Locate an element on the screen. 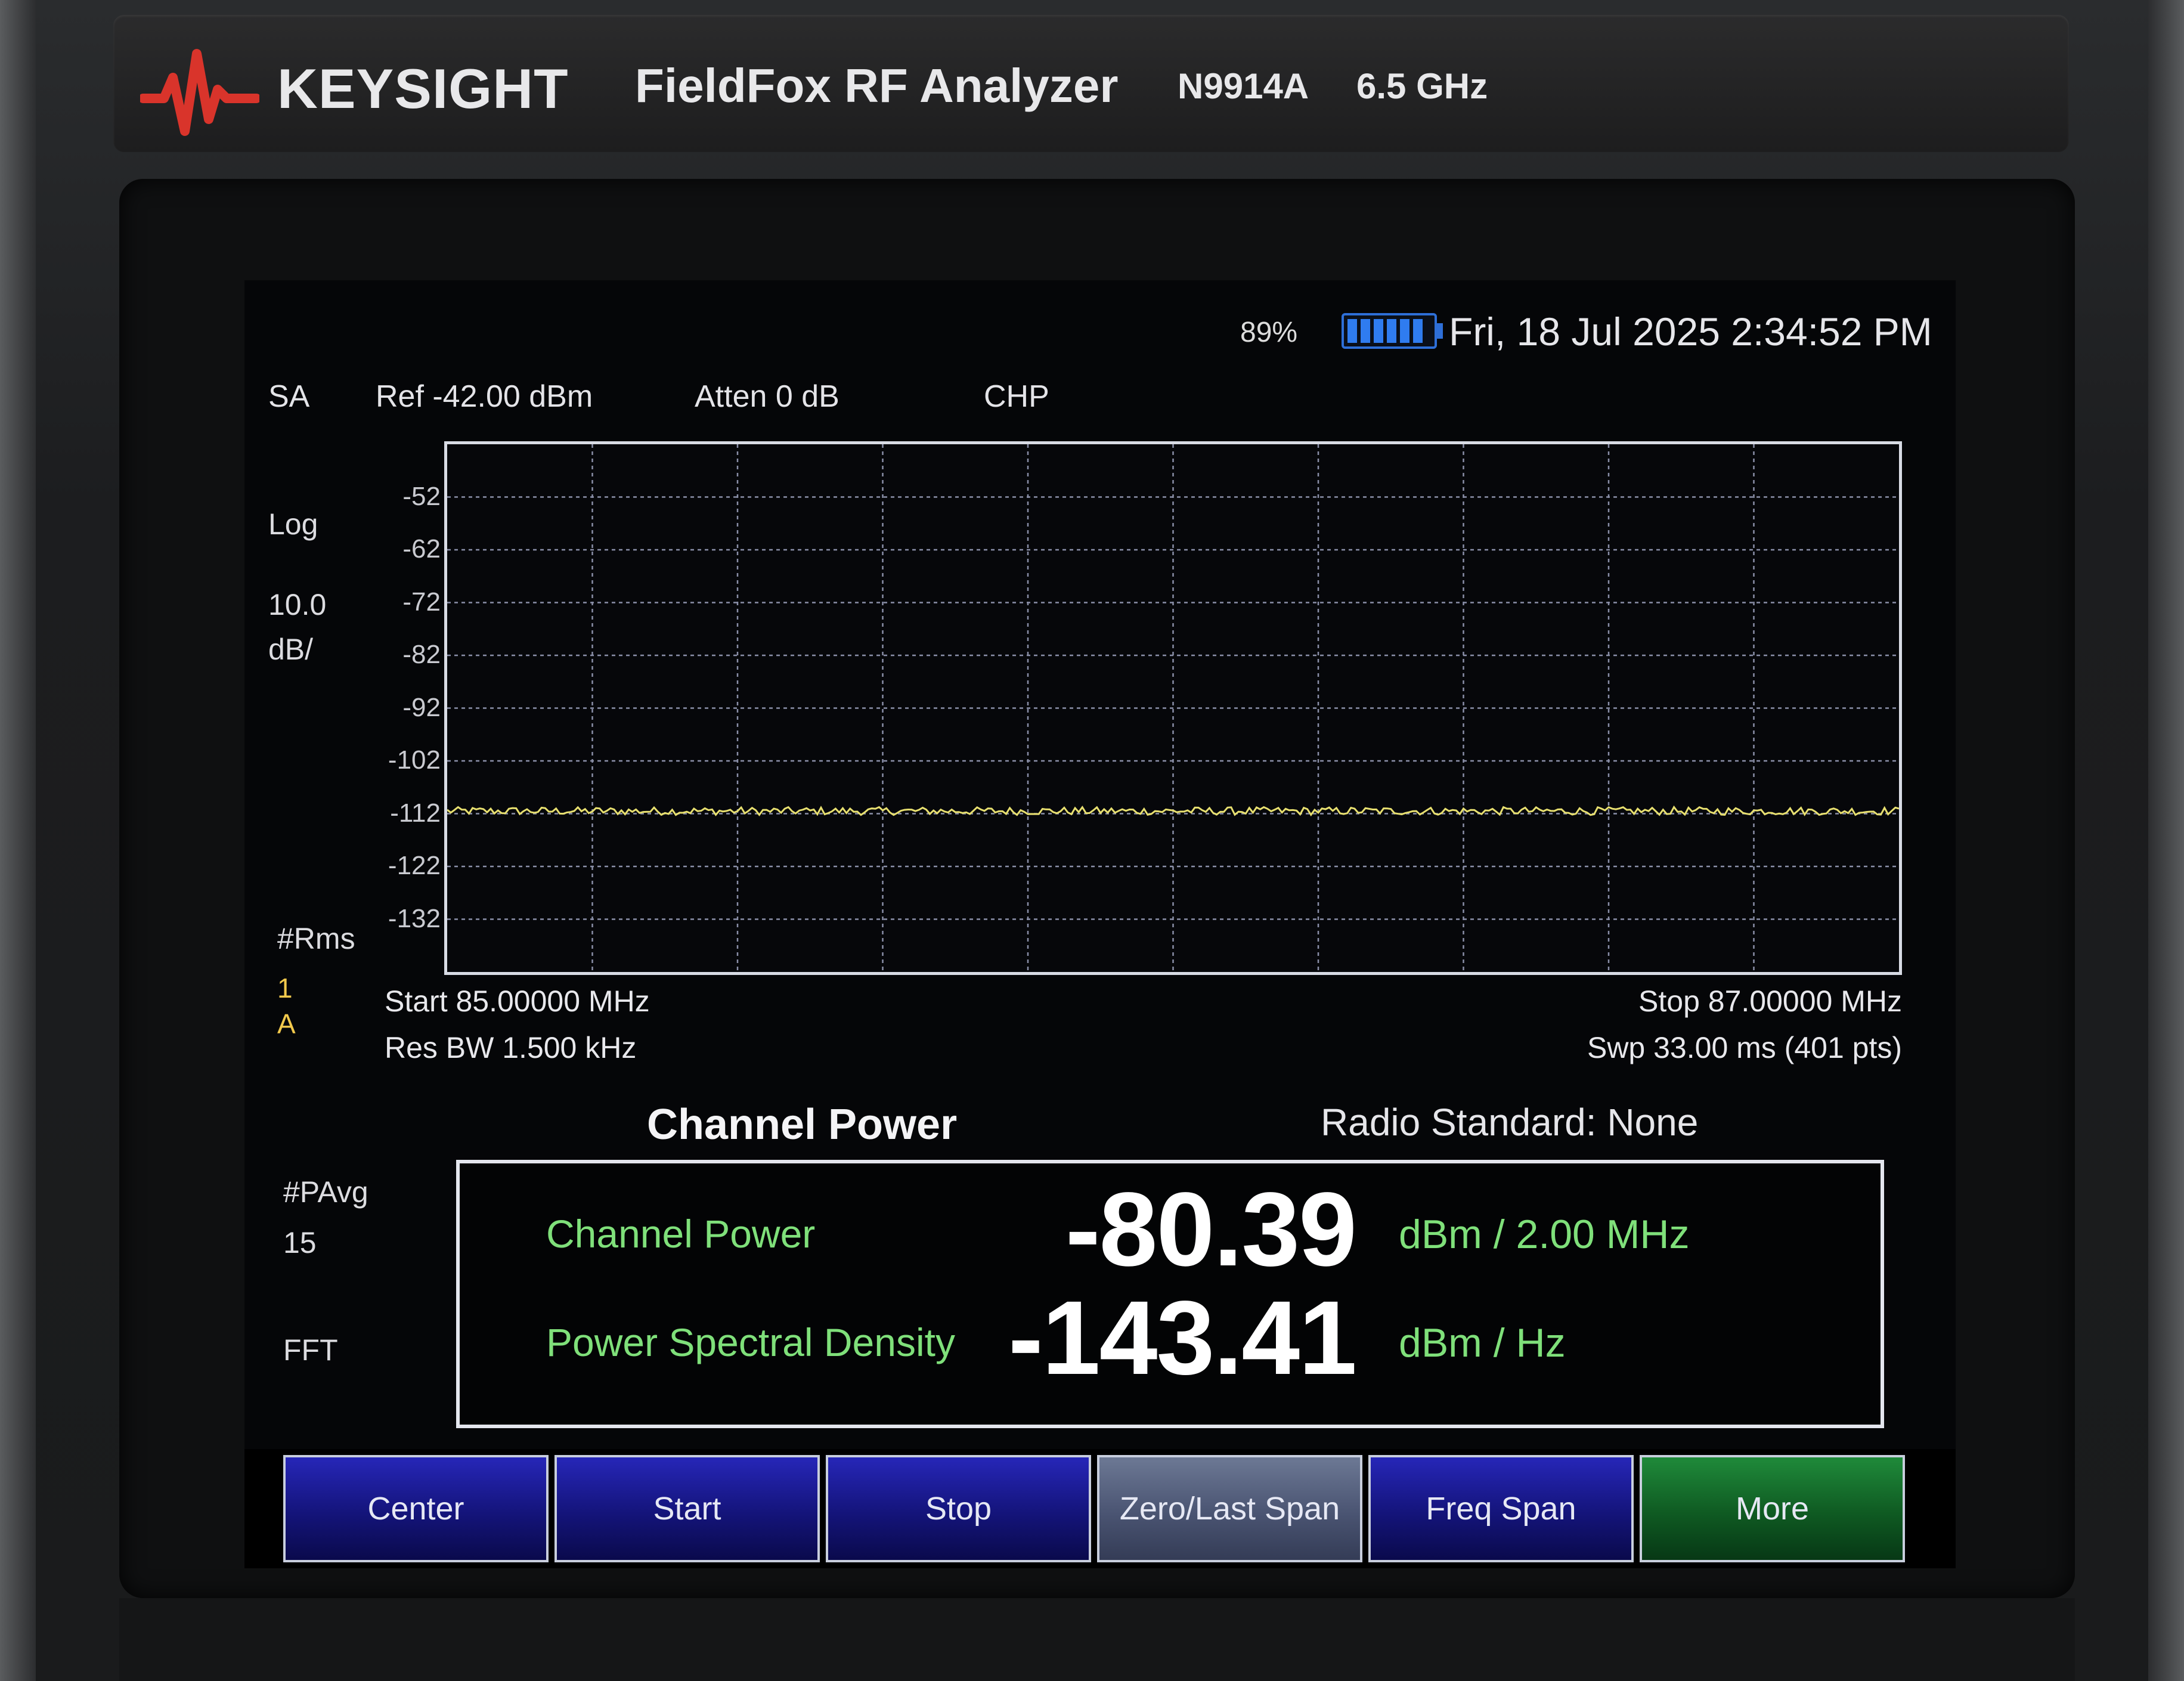 The height and width of the screenshot is (1681, 2184). trace-number: 1 is located at coordinates (285, 988).